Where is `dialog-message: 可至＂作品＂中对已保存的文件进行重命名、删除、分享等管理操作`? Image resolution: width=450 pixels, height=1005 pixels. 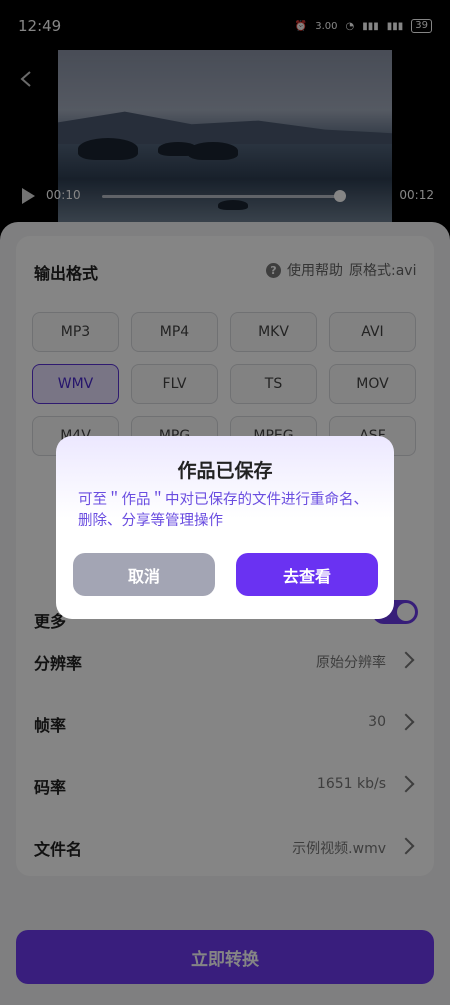
dialog-message: 可至＂作品＂中对已保存的文件进行重命名、删除、分享等管理操作 is located at coordinates (223, 510).